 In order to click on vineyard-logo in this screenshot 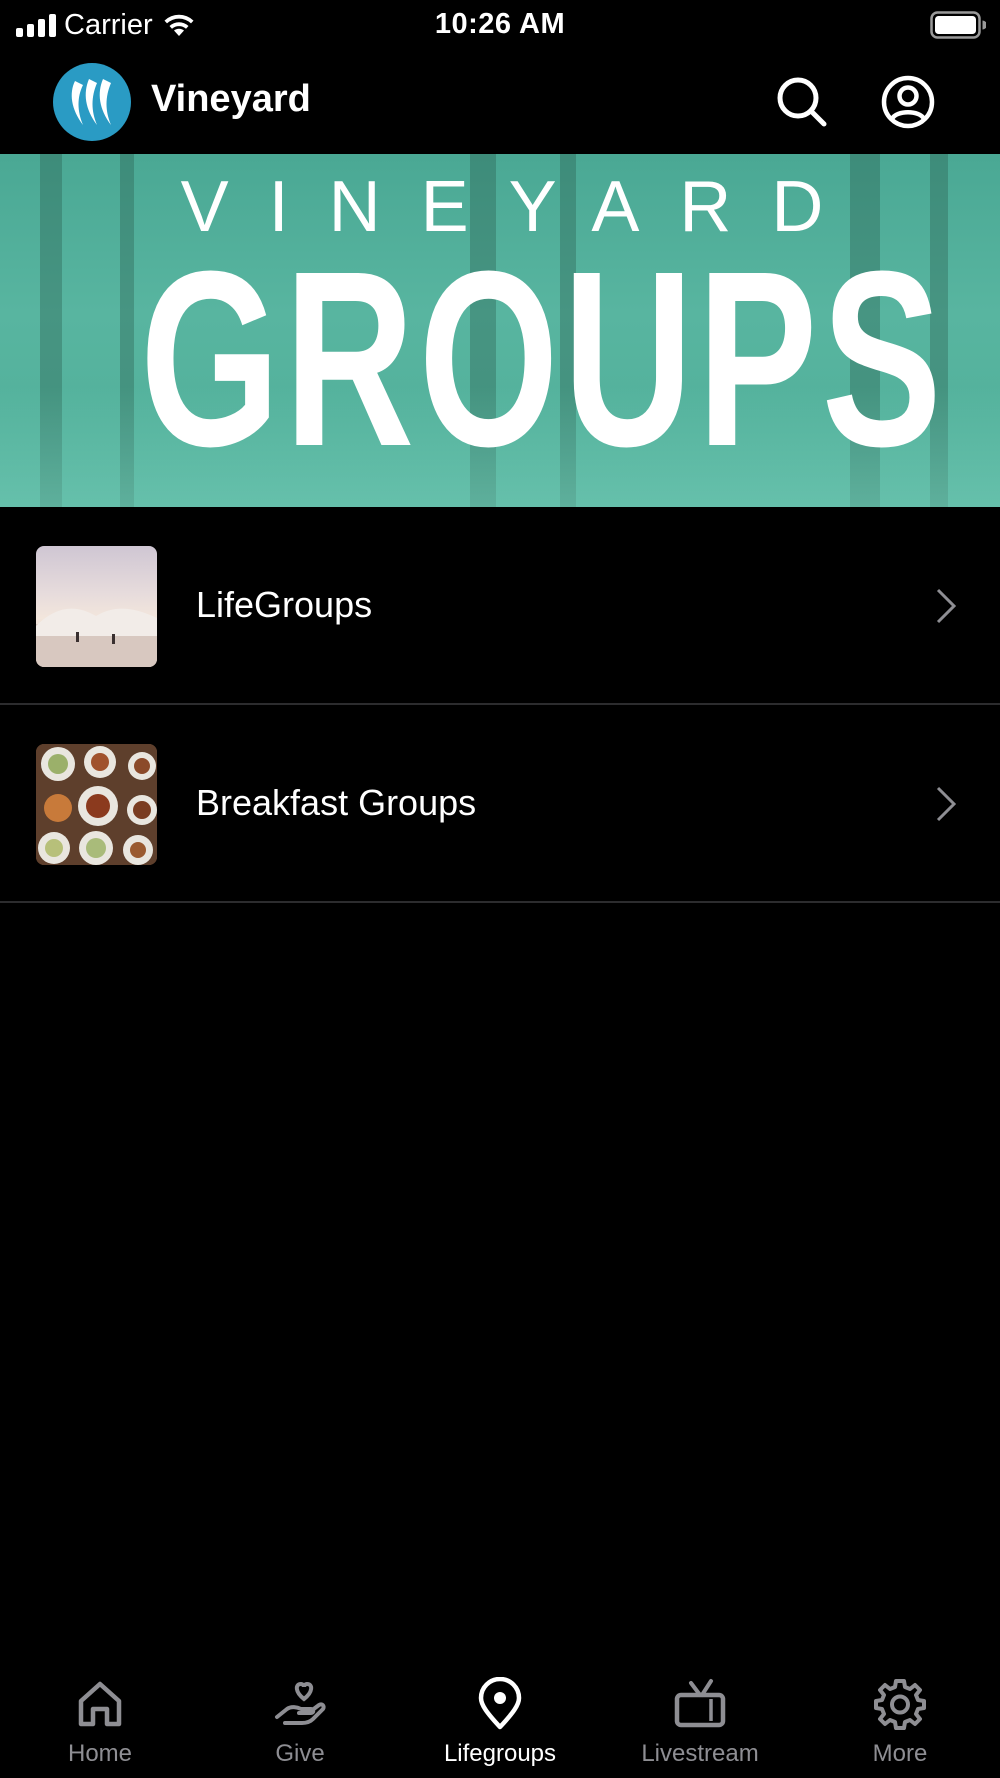, I will do `click(92, 102)`.